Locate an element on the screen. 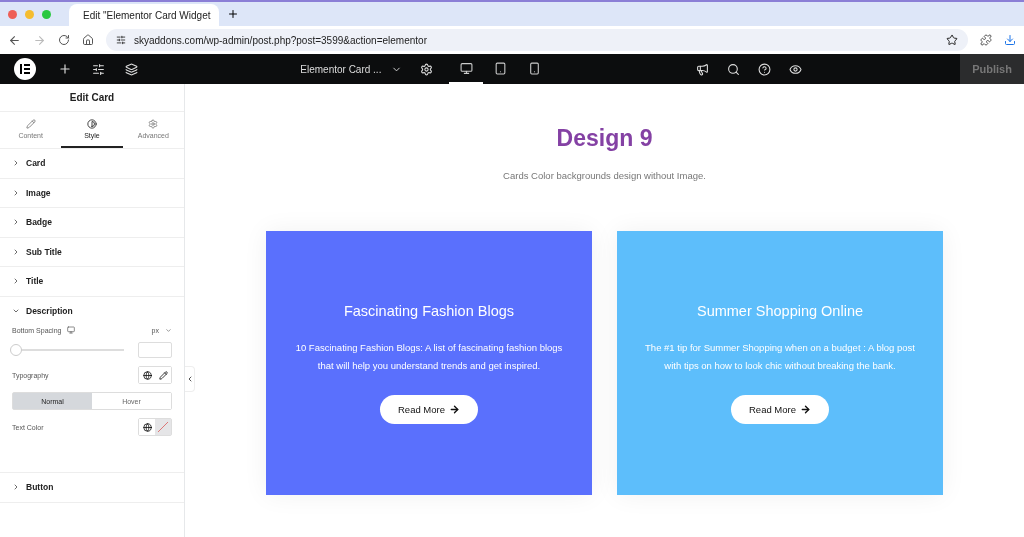  number-field is located at coordinates (155, 350).